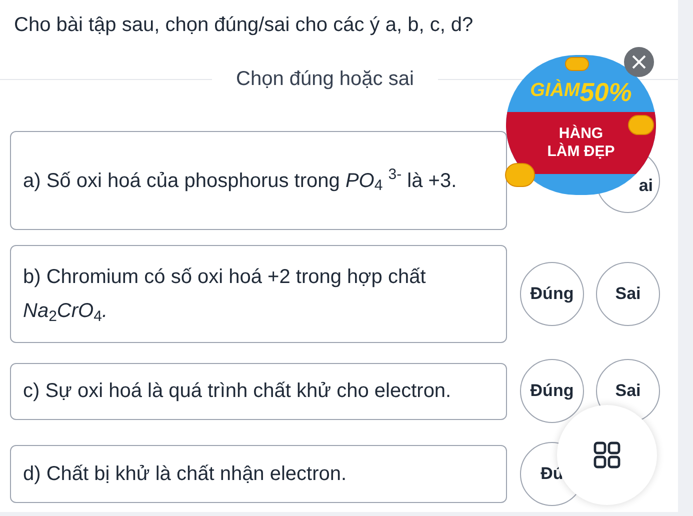 The image size is (693, 516). I want to click on close-button, so click(639, 62).